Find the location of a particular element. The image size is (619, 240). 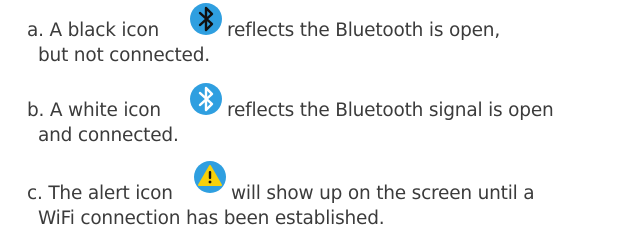

alert-icon is located at coordinates (210, 177).